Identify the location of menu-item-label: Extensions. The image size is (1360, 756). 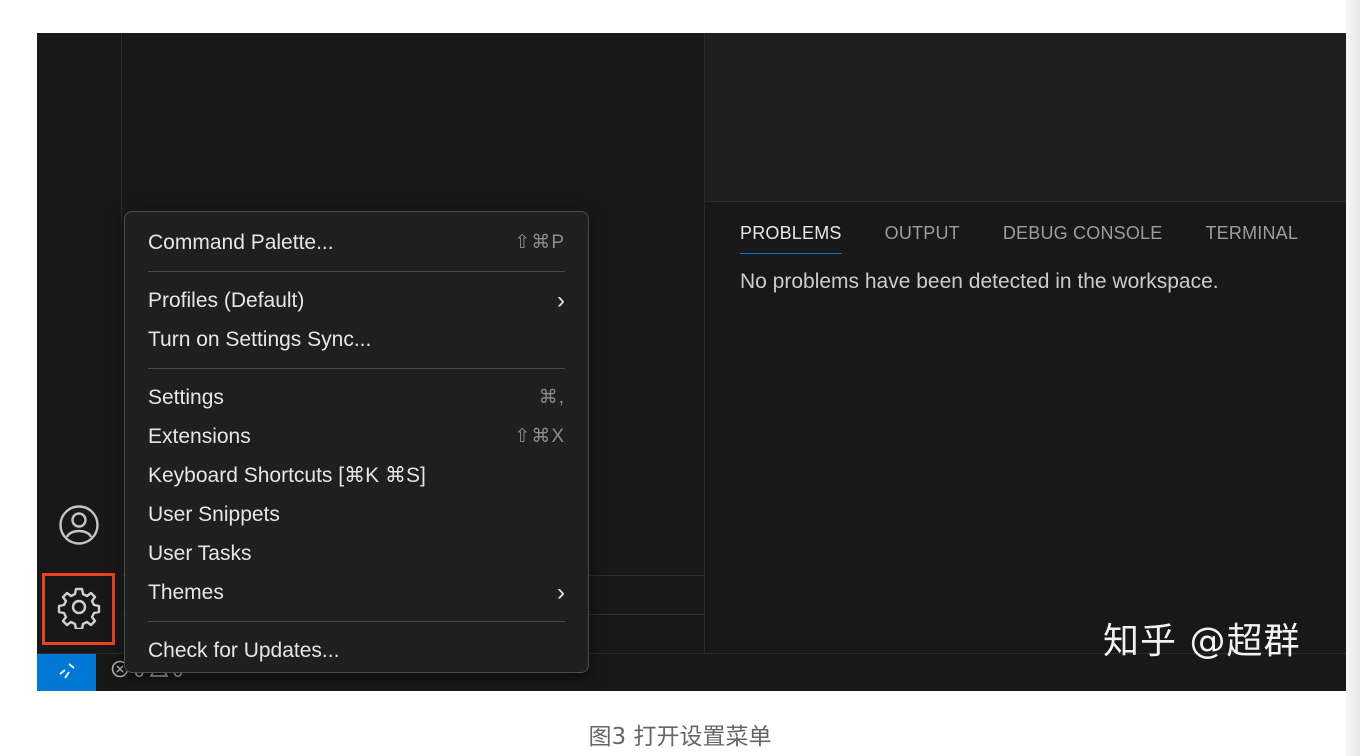
(199, 436).